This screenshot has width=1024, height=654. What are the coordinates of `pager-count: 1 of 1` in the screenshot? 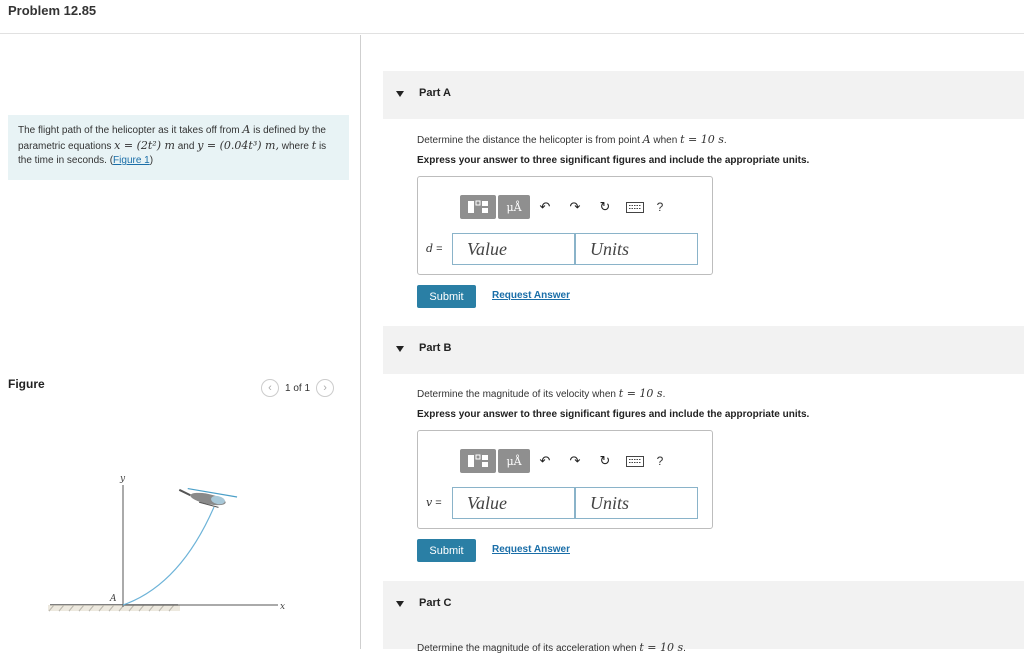 It's located at (298, 388).